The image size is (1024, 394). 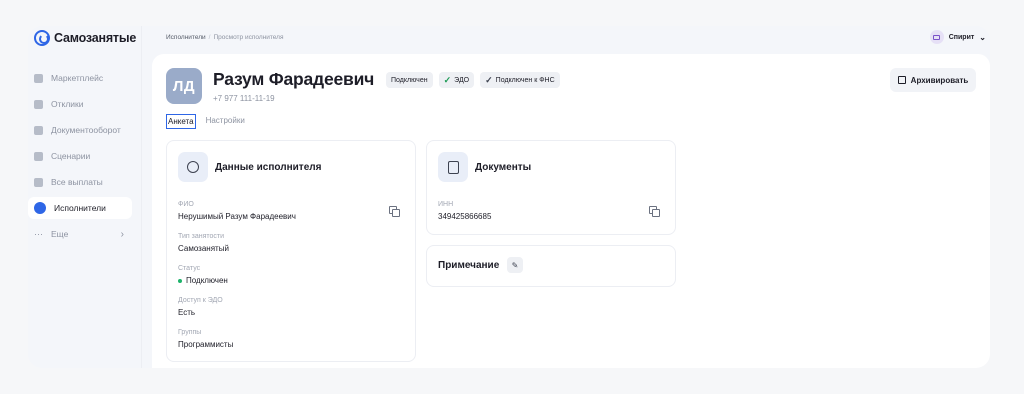 I want to click on divider, so click(x=141, y=197).